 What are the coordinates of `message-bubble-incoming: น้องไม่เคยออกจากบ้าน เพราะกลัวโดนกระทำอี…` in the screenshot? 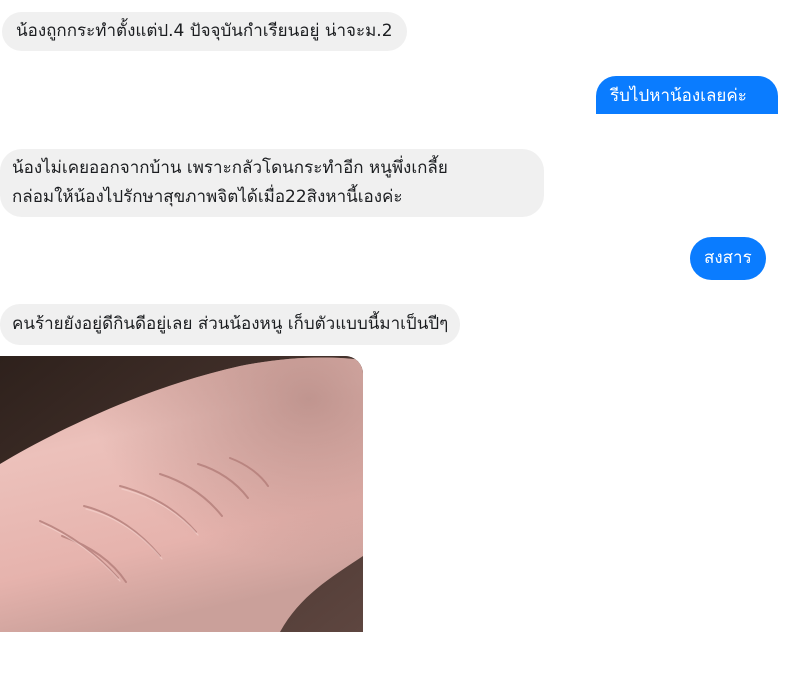 It's located at (272, 183).